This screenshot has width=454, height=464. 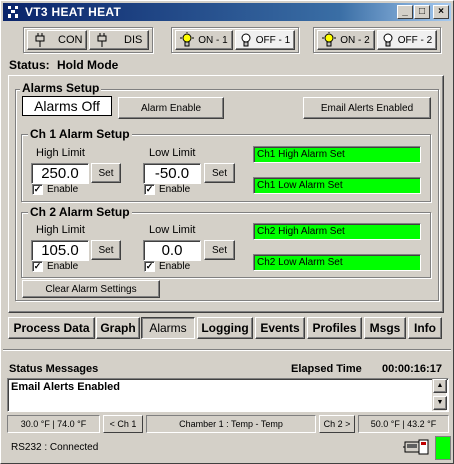 I want to click on alarms-state-display: Alarms Off, so click(x=67, y=106).